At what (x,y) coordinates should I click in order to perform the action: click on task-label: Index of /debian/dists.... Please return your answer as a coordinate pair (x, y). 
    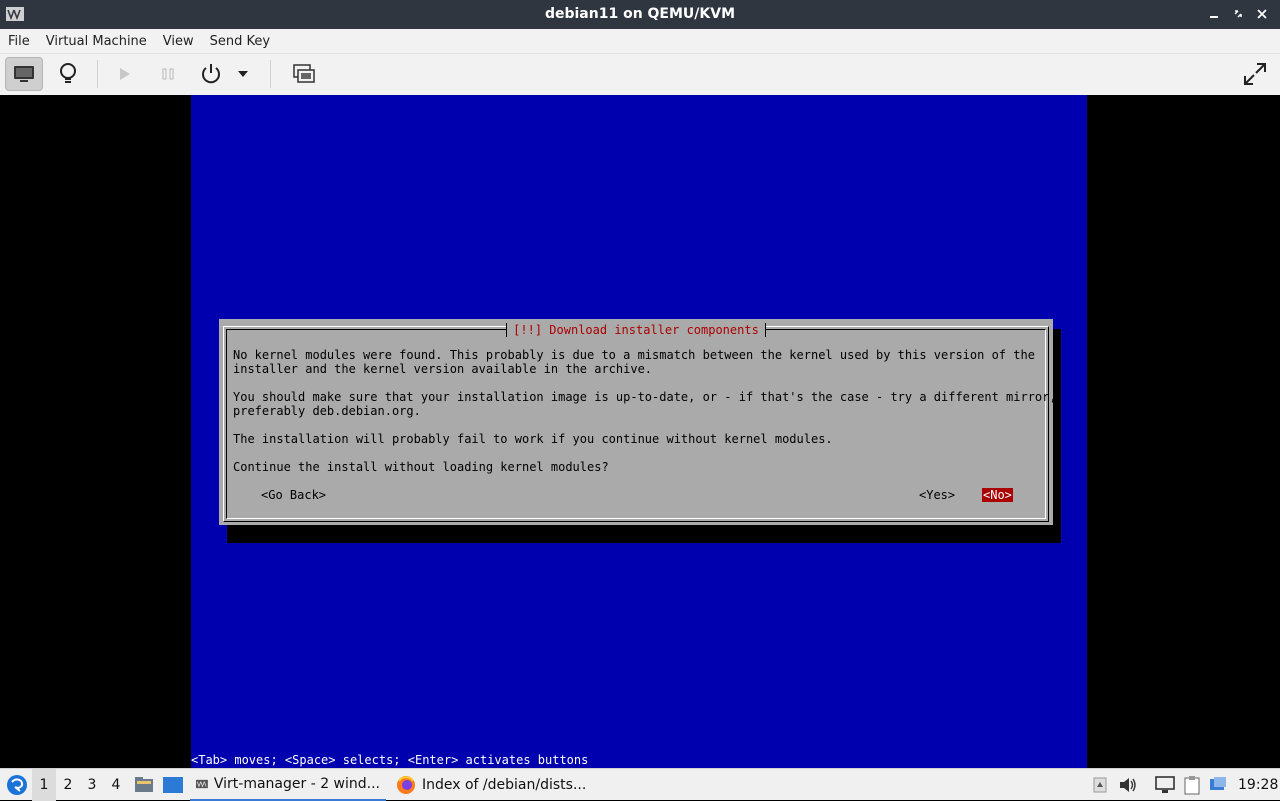
    Looking at the image, I should click on (504, 785).